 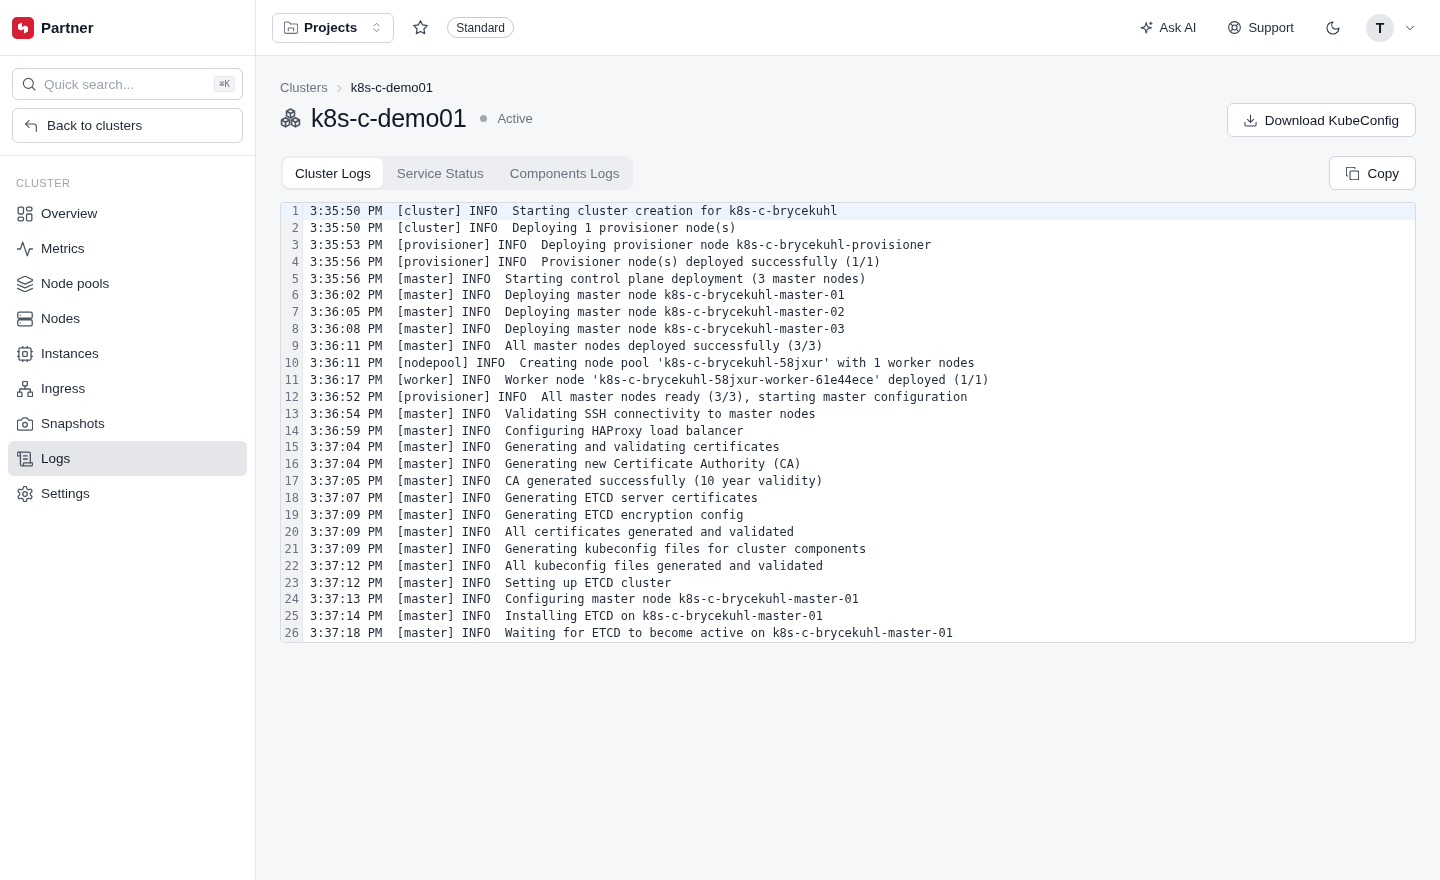 I want to click on status-dot-icon, so click(x=484, y=118).